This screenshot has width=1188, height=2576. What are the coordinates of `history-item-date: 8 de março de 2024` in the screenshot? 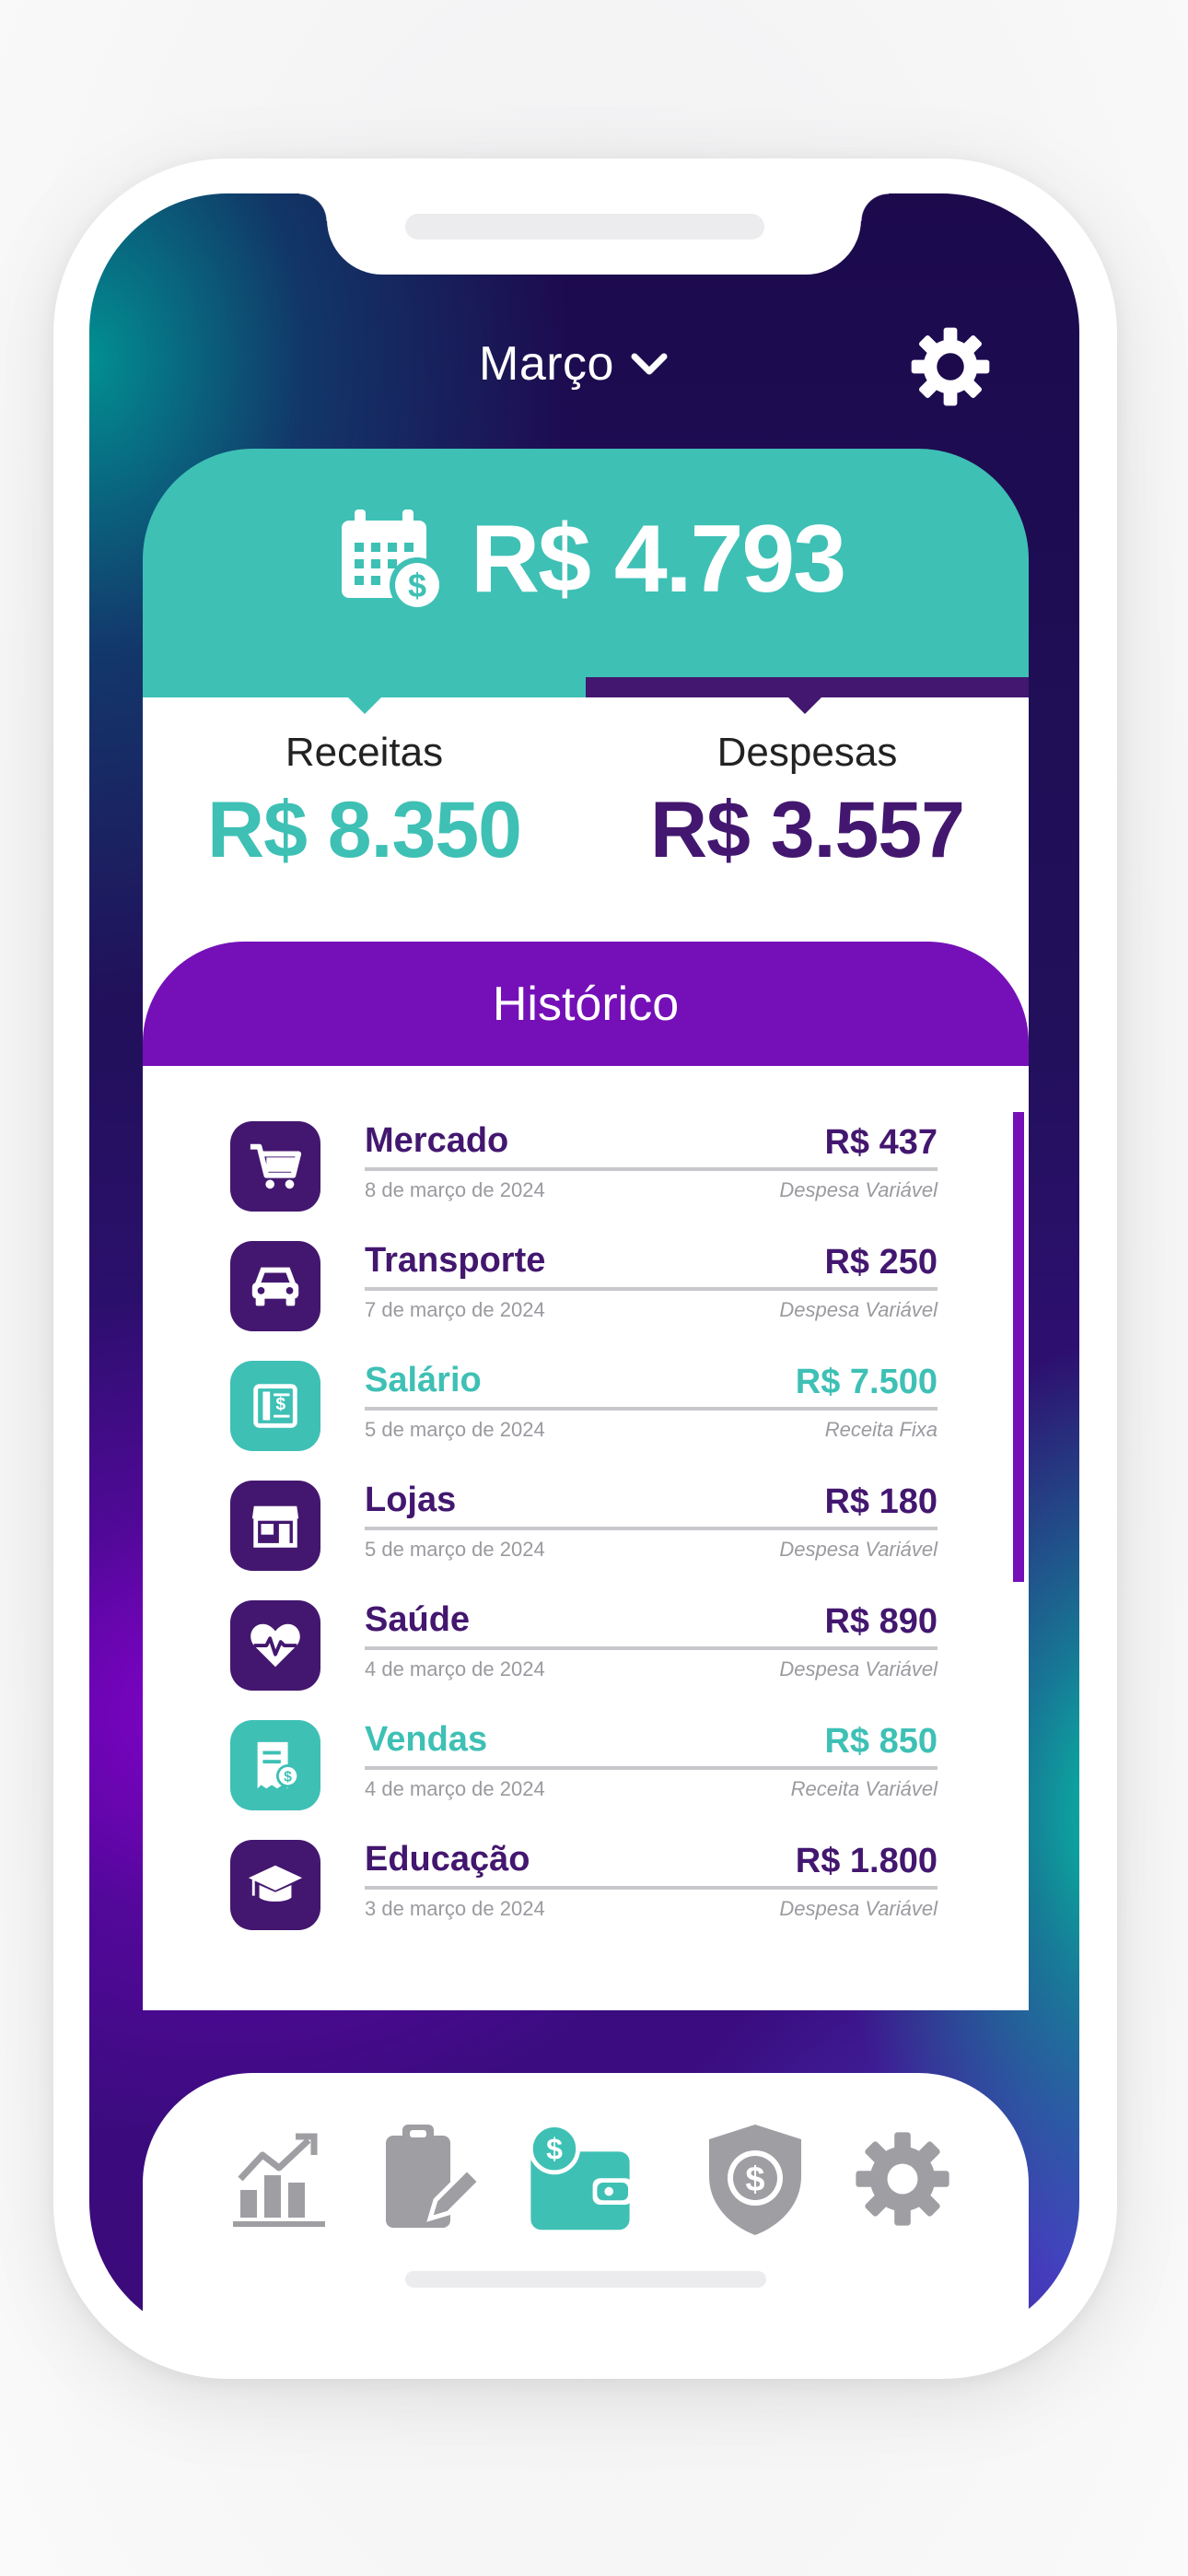 It's located at (455, 1189).